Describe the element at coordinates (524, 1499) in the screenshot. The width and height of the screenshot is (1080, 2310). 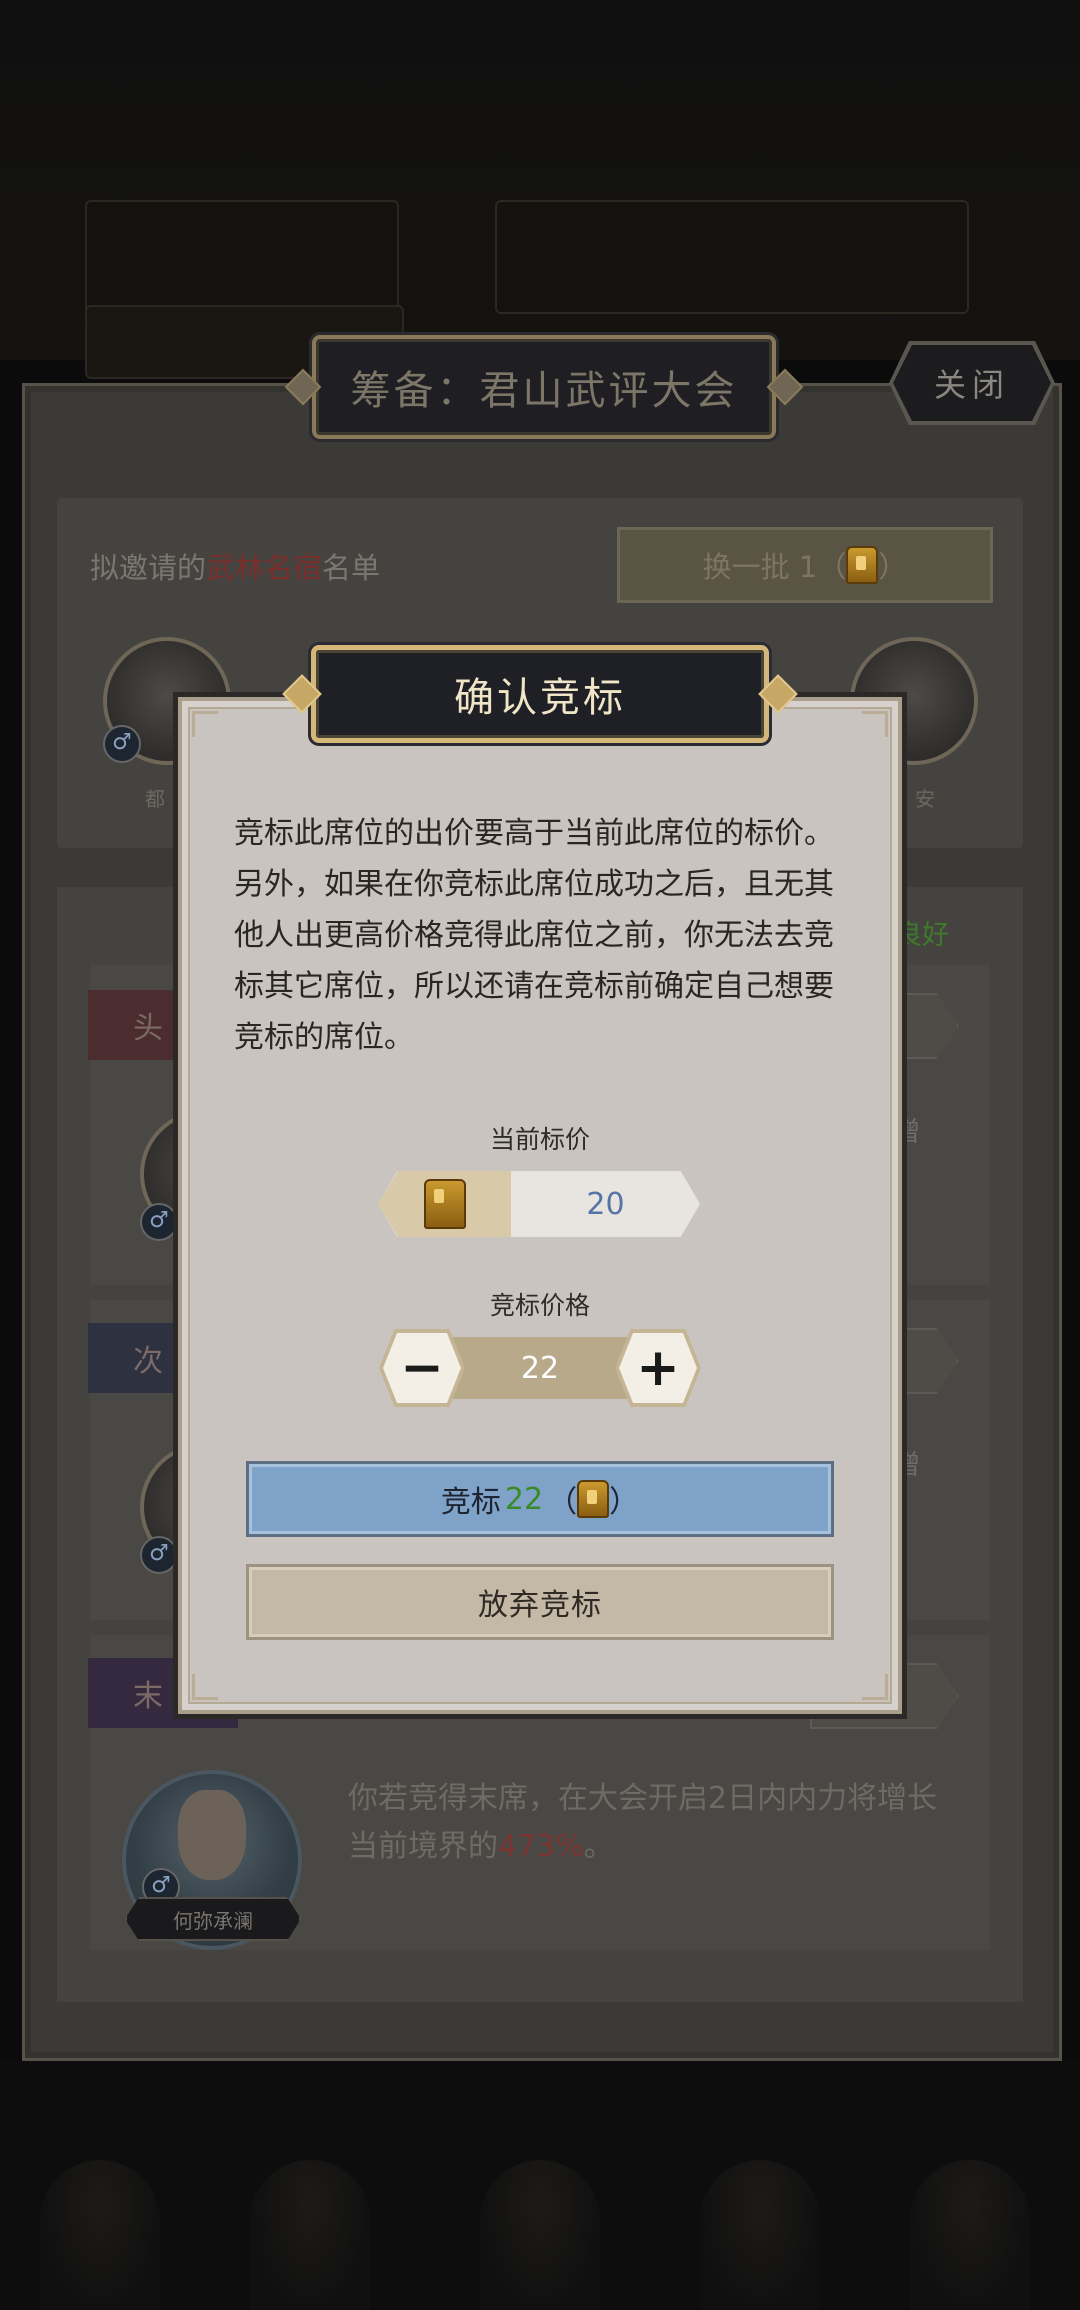
I see `bid-button-amount: 22` at that location.